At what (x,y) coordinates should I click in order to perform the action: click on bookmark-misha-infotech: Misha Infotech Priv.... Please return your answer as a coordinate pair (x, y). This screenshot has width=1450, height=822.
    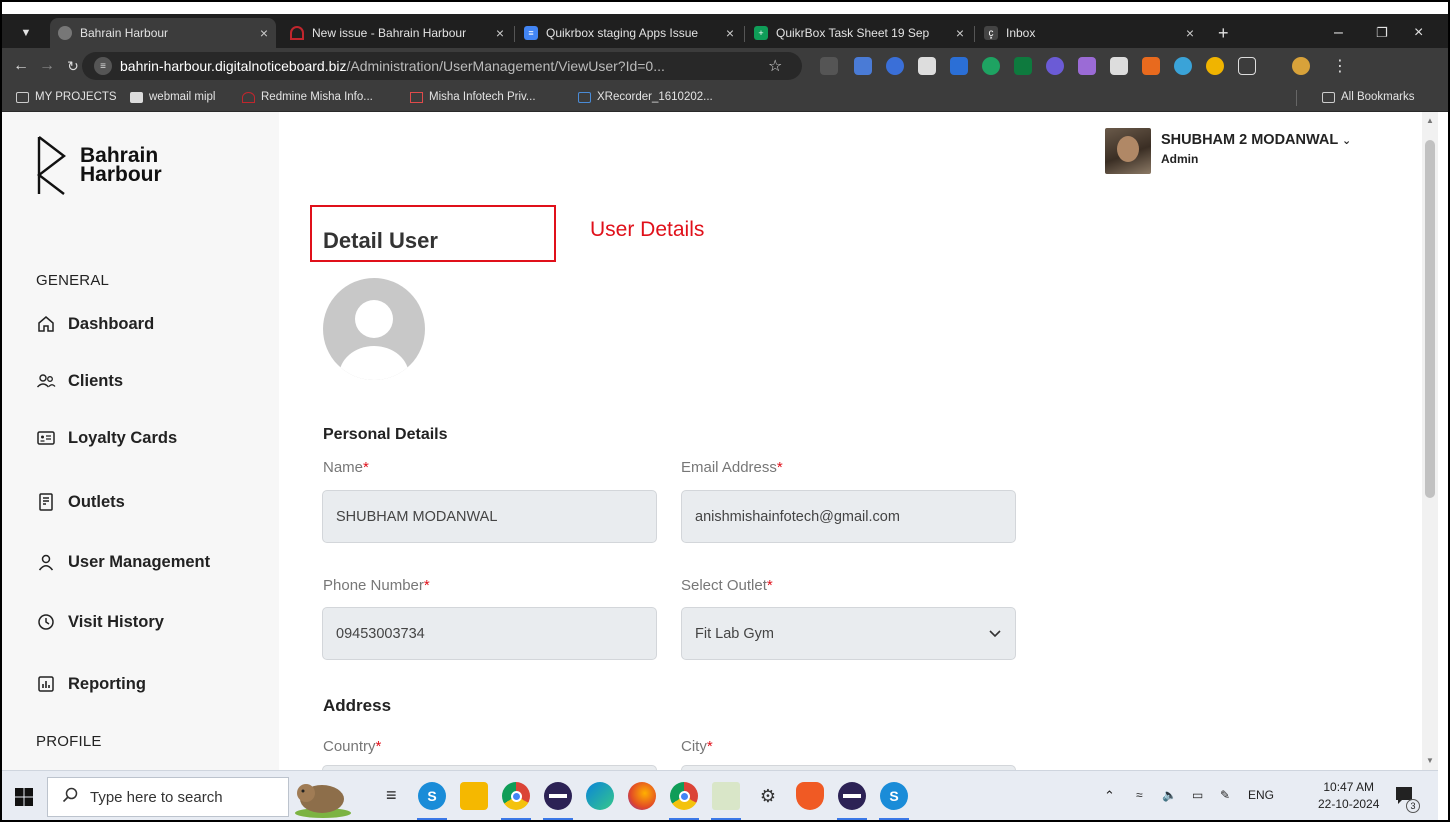
    Looking at the image, I should click on (473, 97).